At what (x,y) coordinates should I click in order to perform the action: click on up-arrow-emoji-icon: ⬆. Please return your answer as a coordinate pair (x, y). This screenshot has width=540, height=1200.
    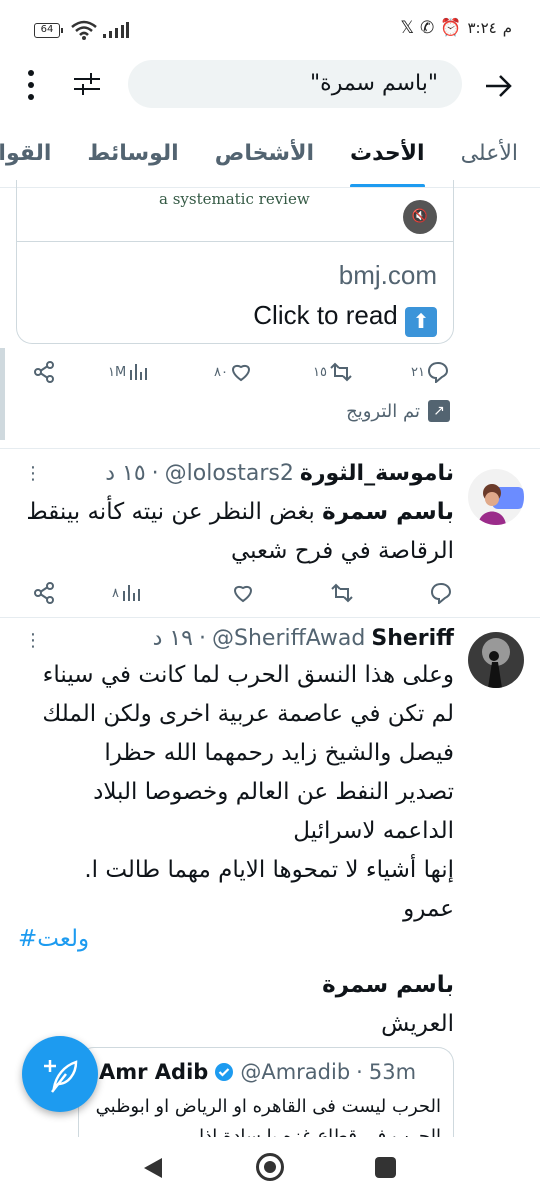
    Looking at the image, I should click on (421, 322).